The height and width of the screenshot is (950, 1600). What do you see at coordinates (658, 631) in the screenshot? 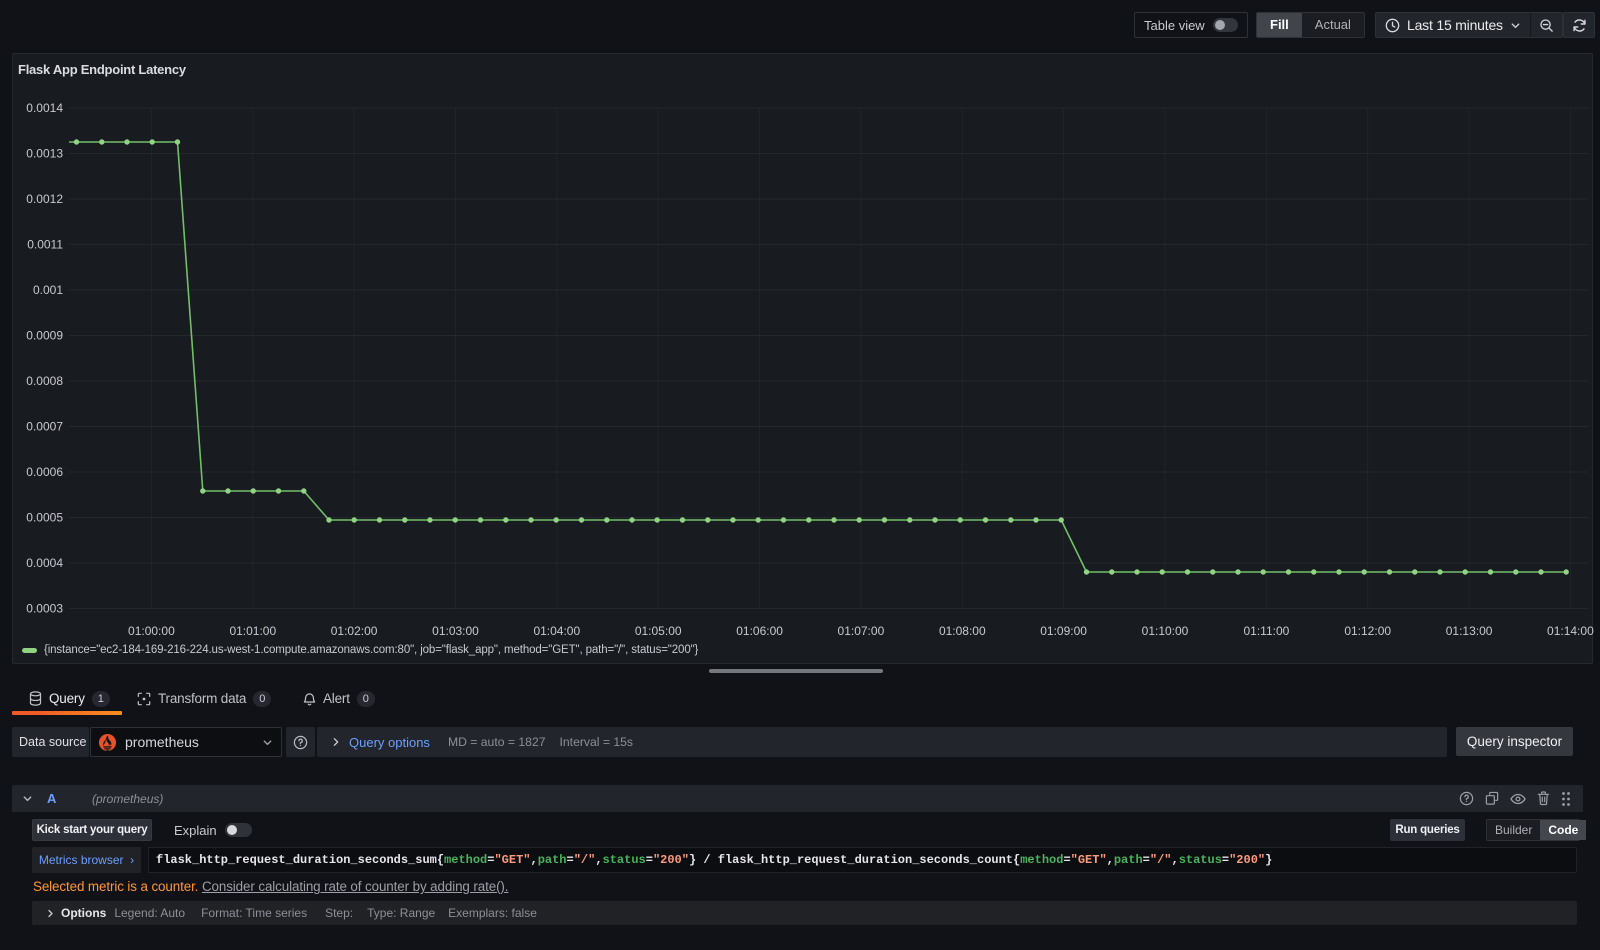
I see `svg-text: 01:05:00` at bounding box center [658, 631].